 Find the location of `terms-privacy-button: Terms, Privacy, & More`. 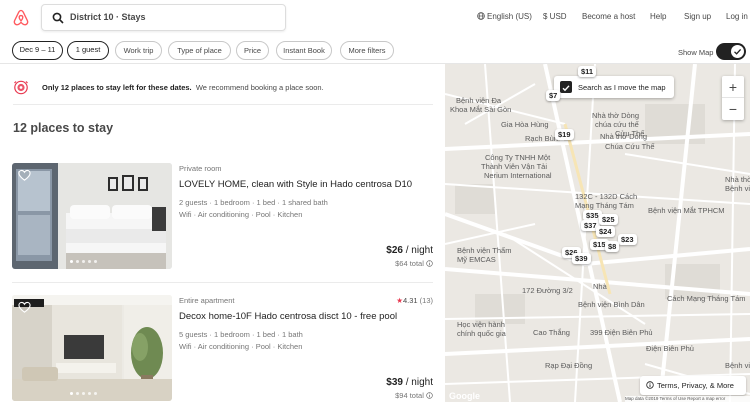

terms-privacy-button: Terms, Privacy, & More is located at coordinates (693, 385).